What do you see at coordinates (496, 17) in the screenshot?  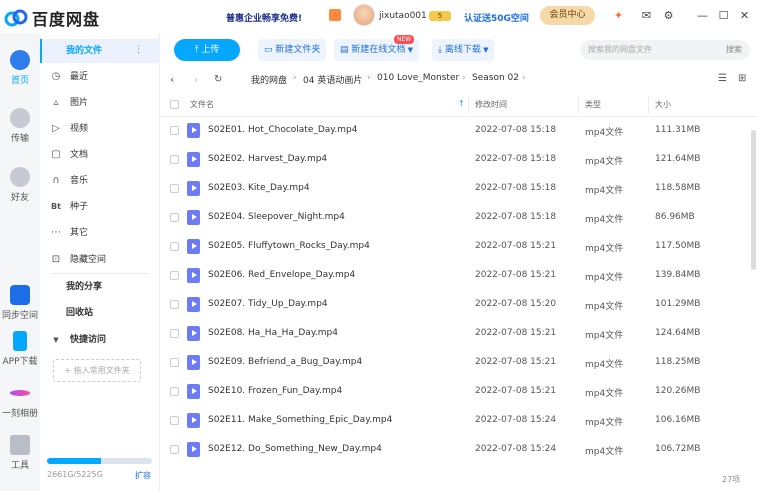 I see `certify-promo-link: 认证送50G空间` at bounding box center [496, 17].